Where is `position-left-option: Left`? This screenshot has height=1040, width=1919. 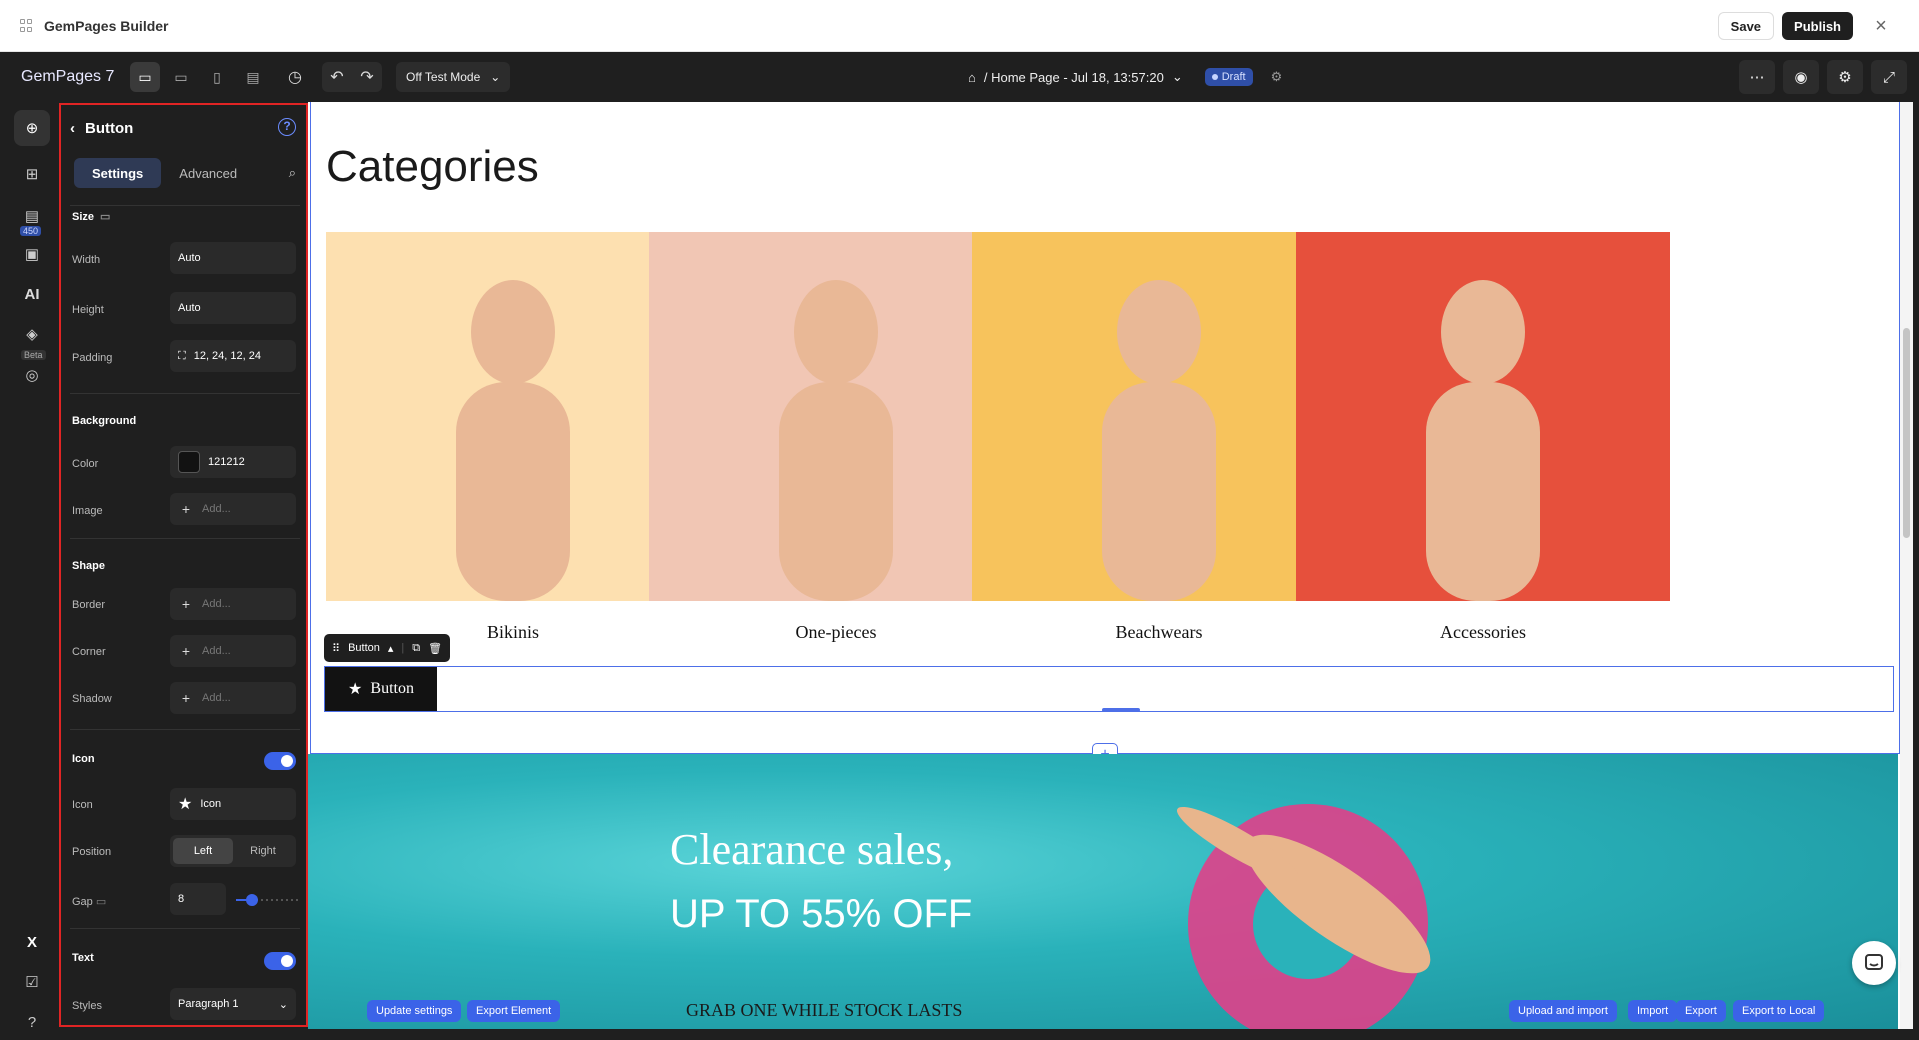 position-left-option: Left is located at coordinates (203, 851).